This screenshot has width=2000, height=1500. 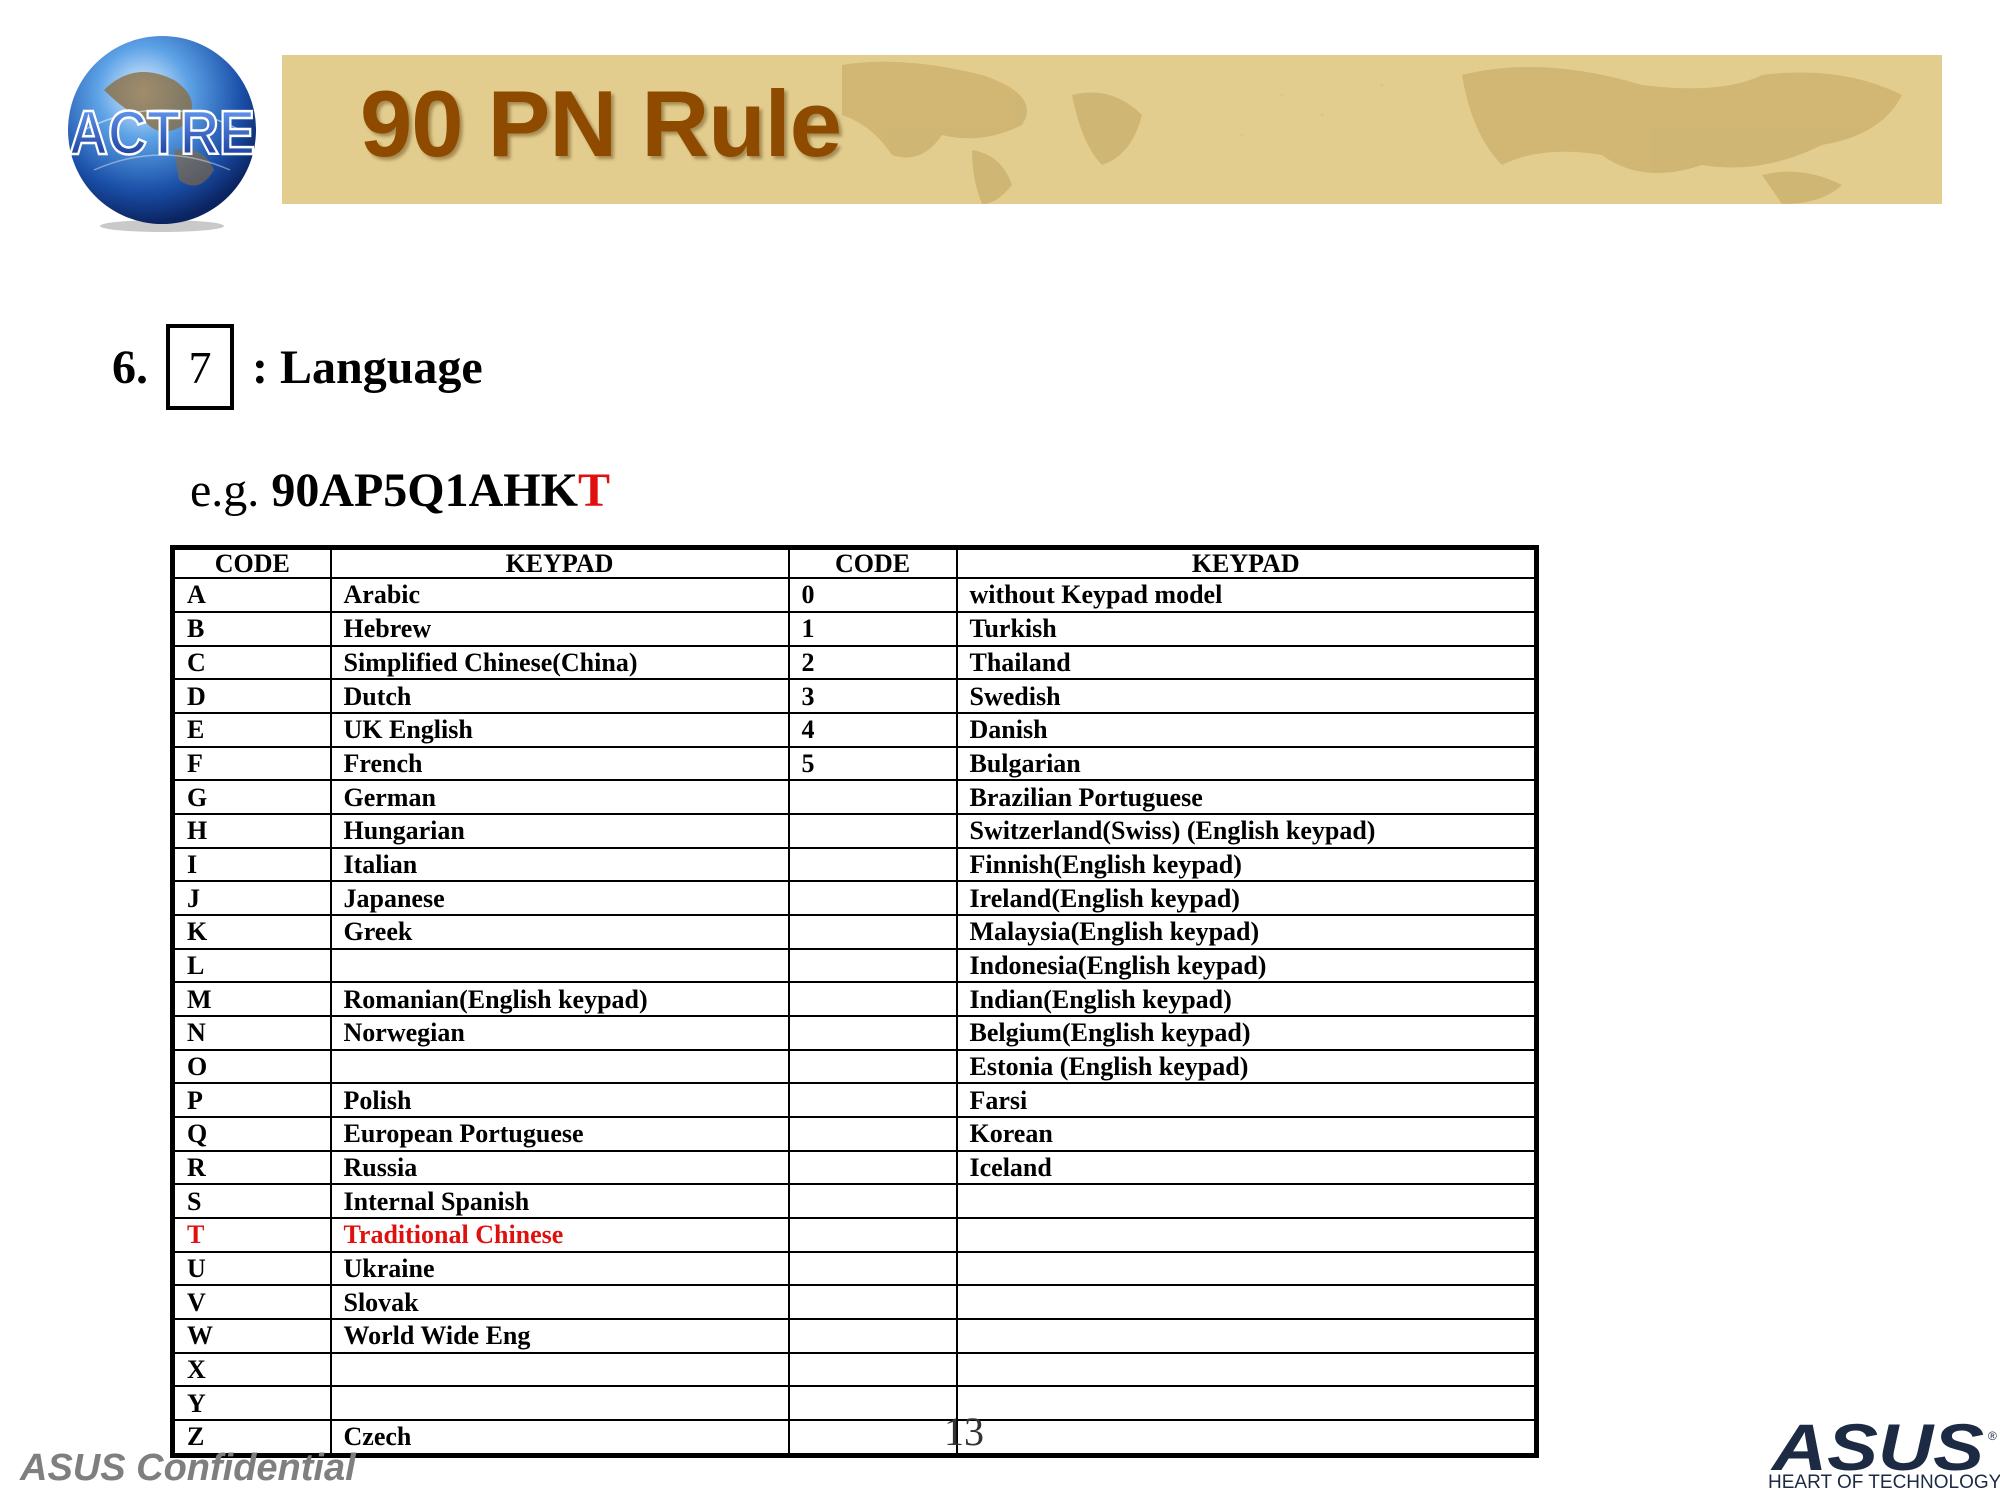 What do you see at coordinates (251, 1369) in the screenshot?
I see `code-cell: X` at bounding box center [251, 1369].